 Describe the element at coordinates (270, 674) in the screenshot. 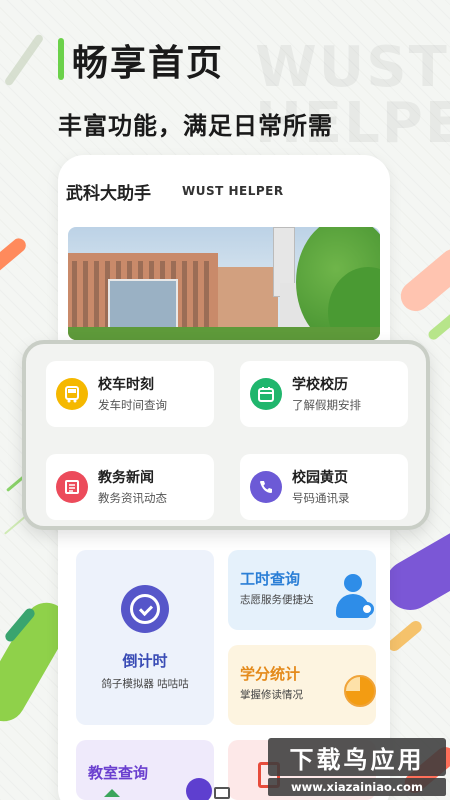

I see `credits-title: 学分统计` at that location.